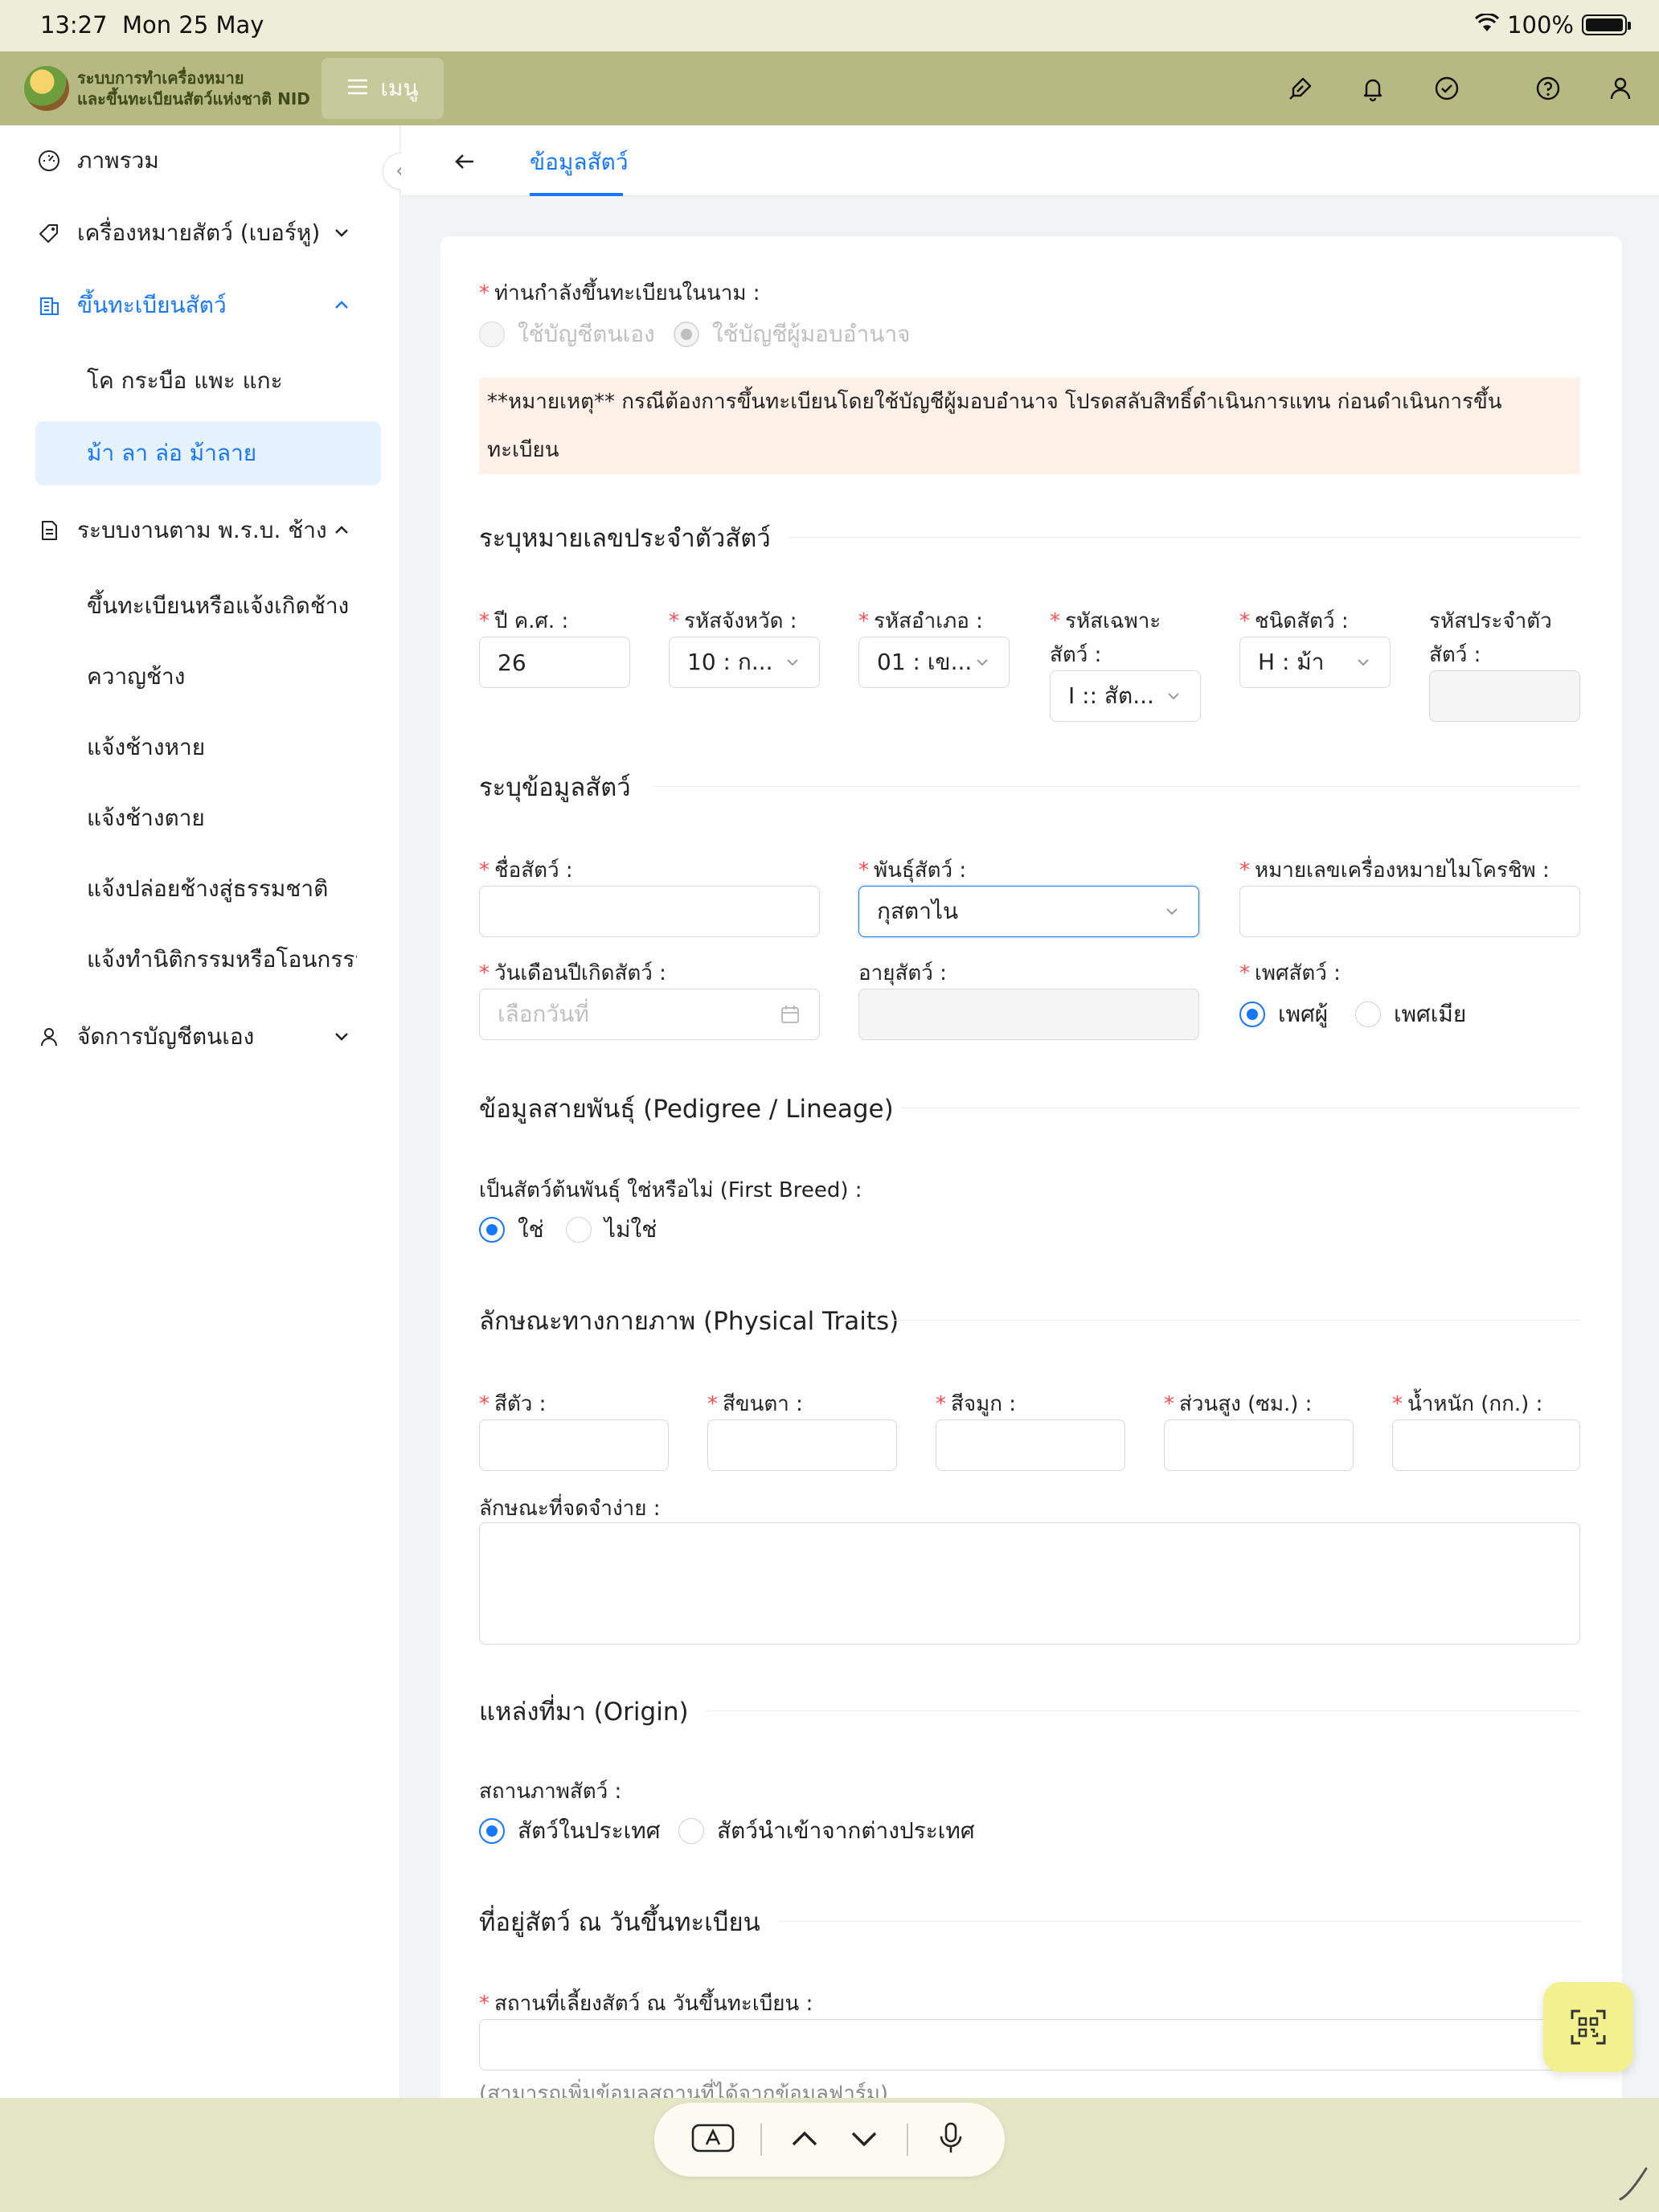 The image size is (1659, 2212). Describe the element at coordinates (920, 621) in the screenshot. I see `district-label: * รหัสอำเภอ :` at that location.